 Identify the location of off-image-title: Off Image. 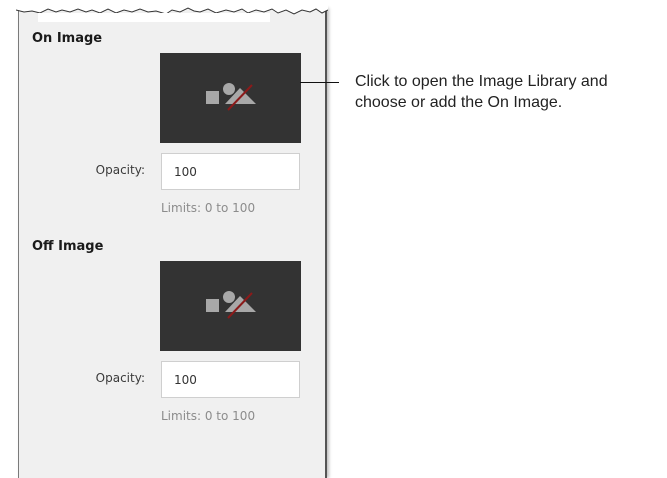
(68, 246).